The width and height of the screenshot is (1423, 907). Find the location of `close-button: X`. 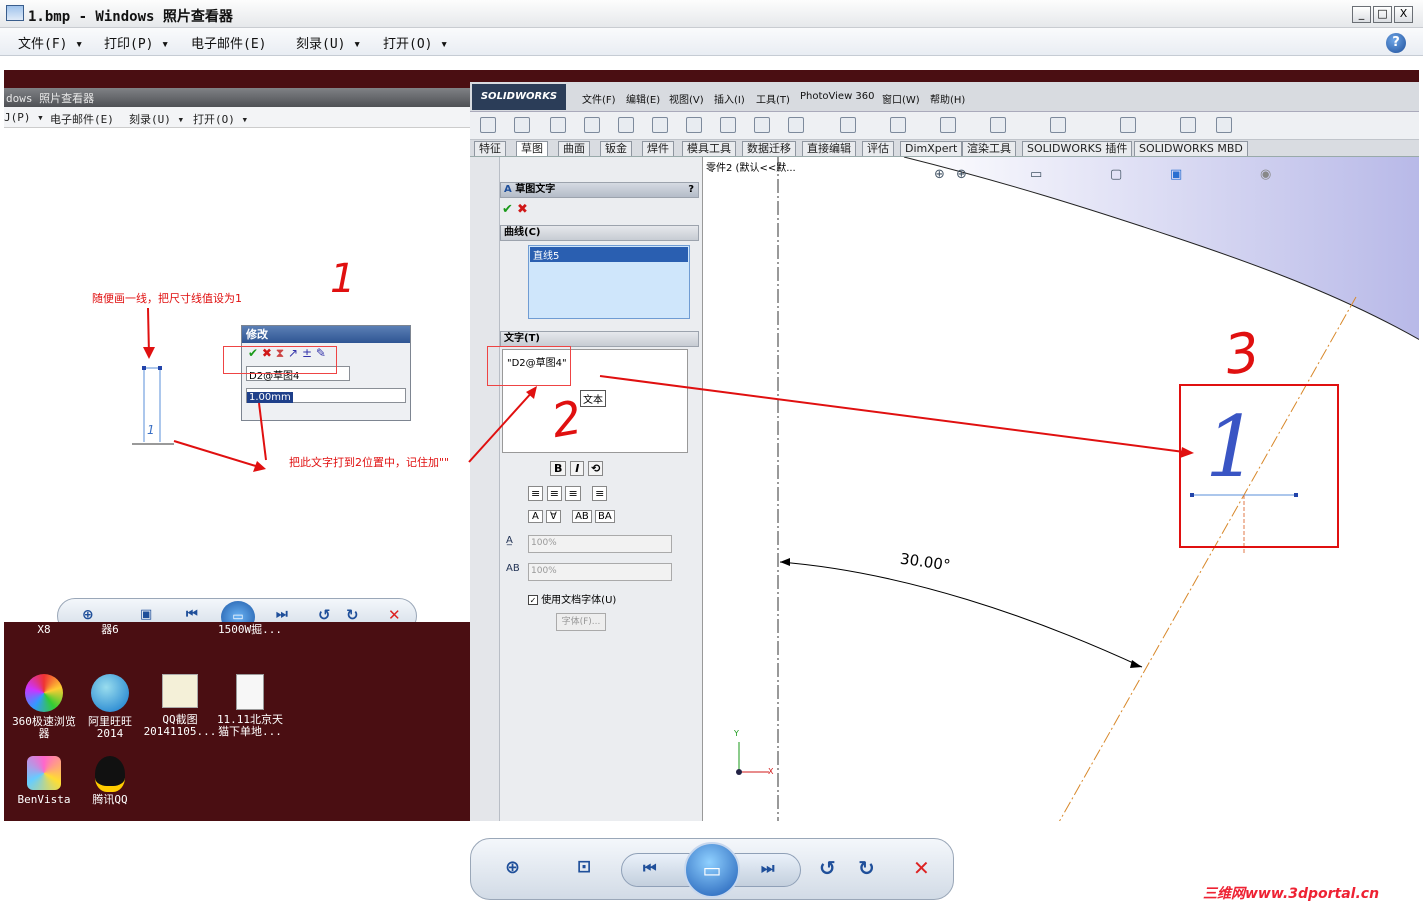

close-button: X is located at coordinates (1403, 14).